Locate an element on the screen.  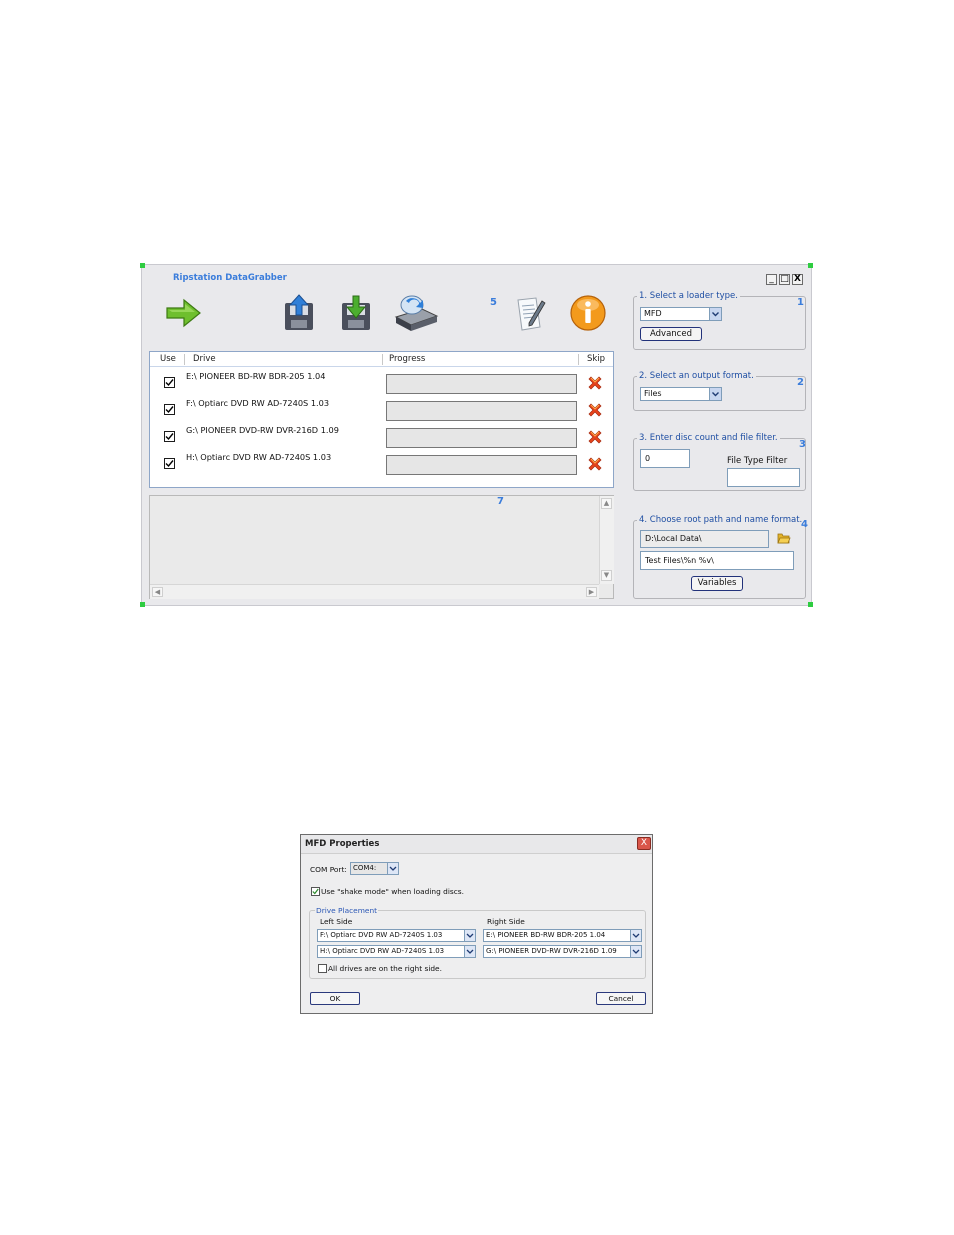
cancel-button: Cancel is located at coordinates (621, 998).